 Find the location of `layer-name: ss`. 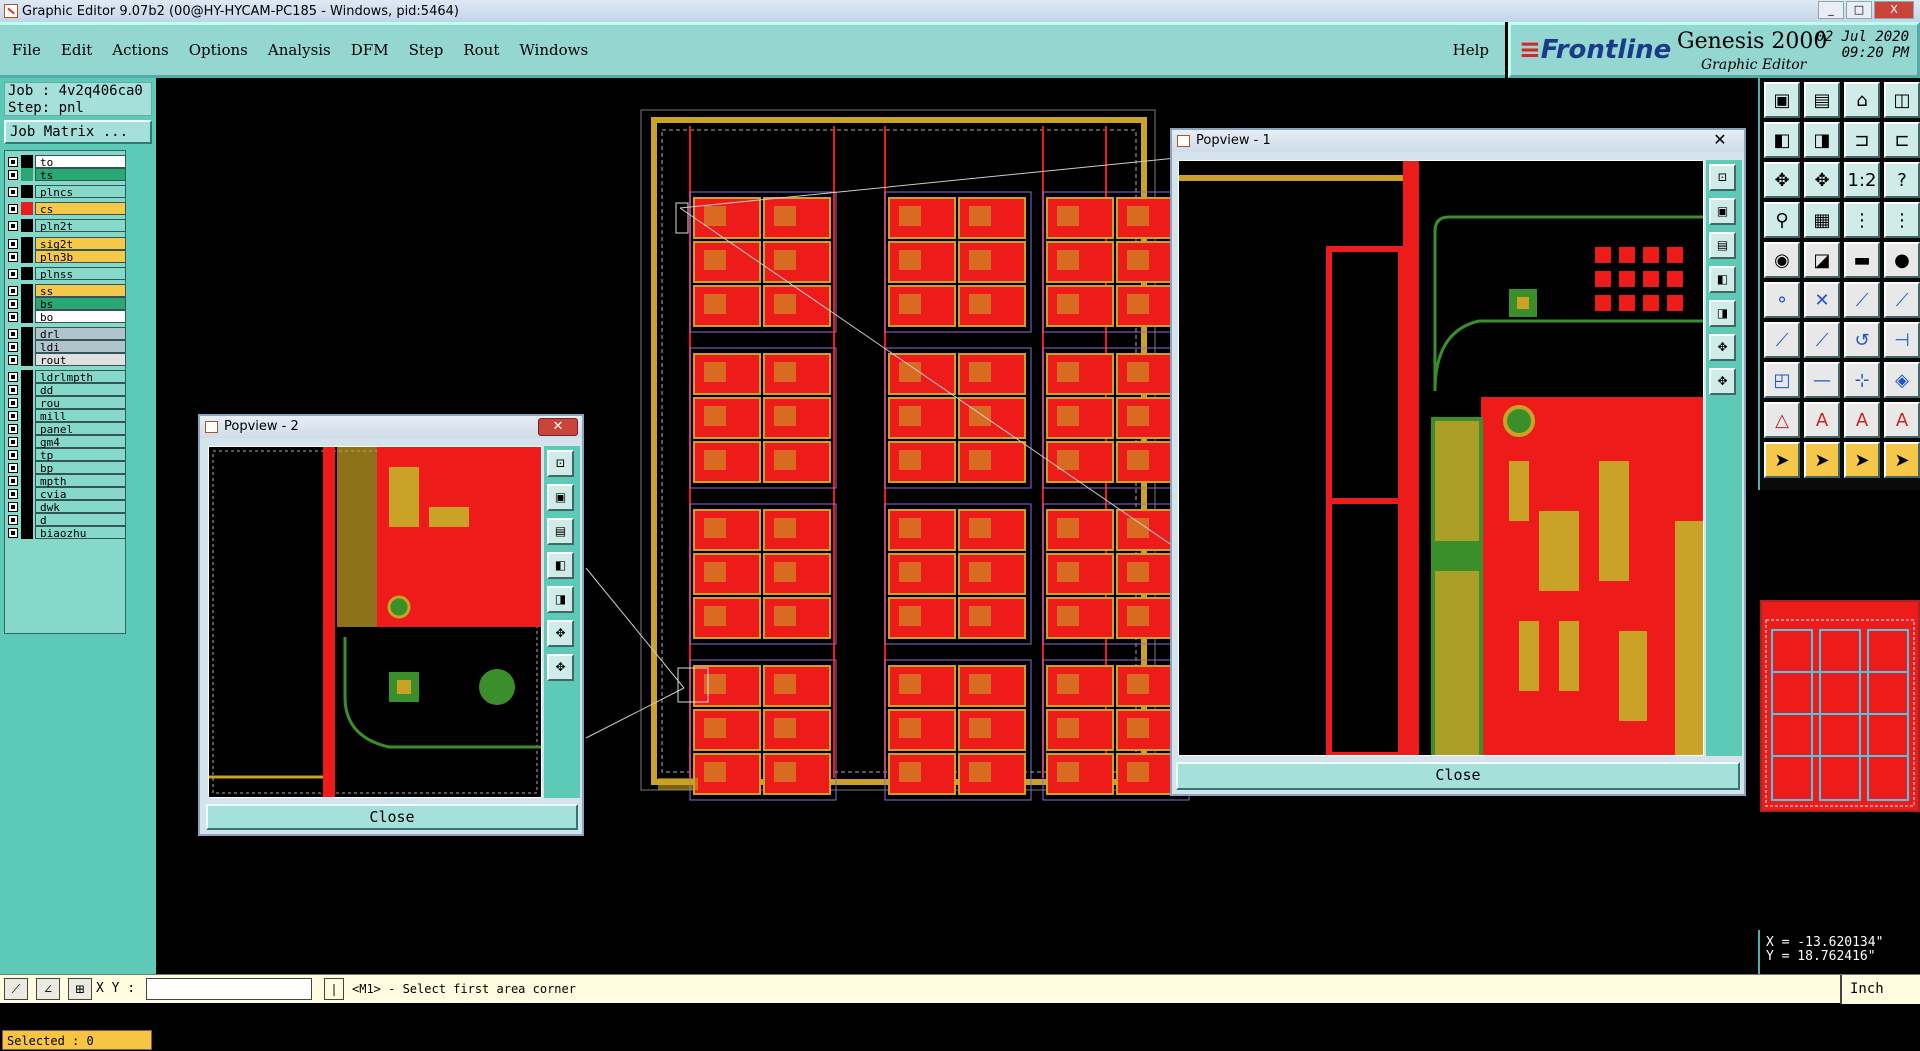

layer-name: ss is located at coordinates (80, 291).